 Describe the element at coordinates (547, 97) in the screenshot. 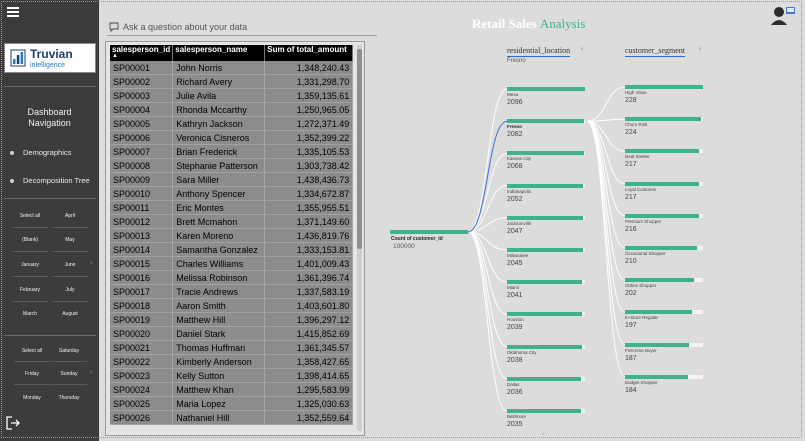

I see `location-node: Mesa 2096` at that location.